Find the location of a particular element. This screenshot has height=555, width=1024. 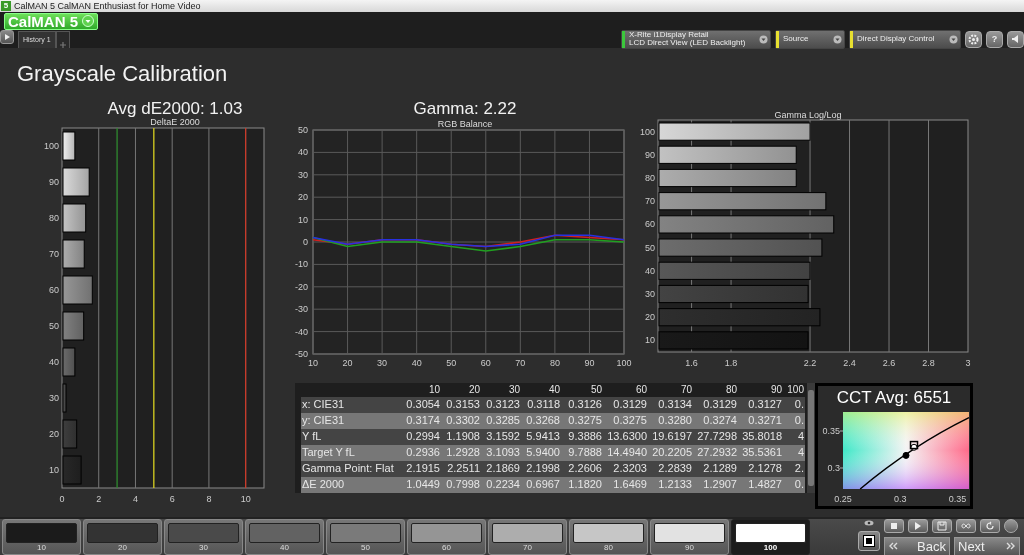

tick-label: 1.8 is located at coordinates (731, 363).